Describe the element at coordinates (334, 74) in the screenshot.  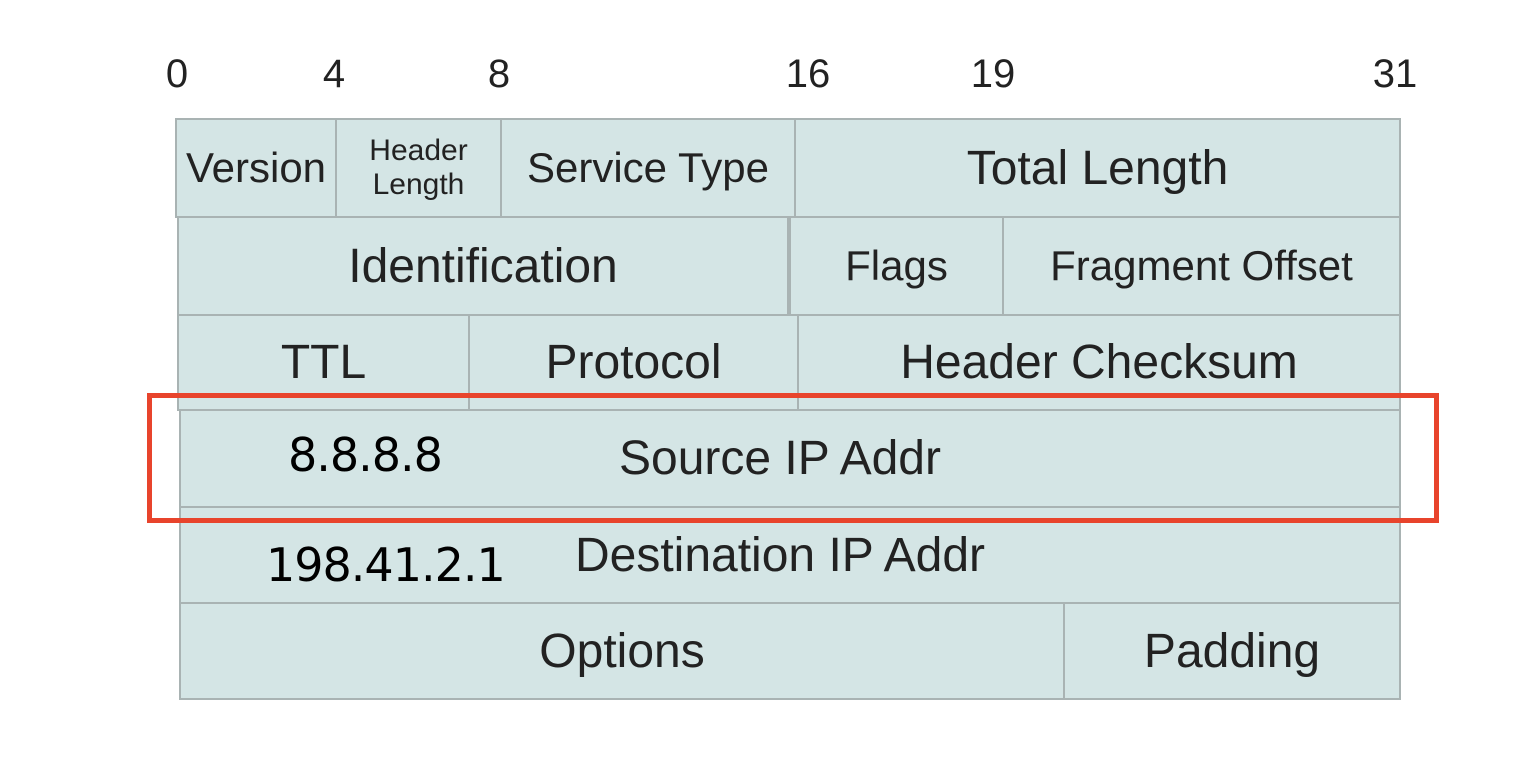
I see `bit-tick-4: 4` at that location.